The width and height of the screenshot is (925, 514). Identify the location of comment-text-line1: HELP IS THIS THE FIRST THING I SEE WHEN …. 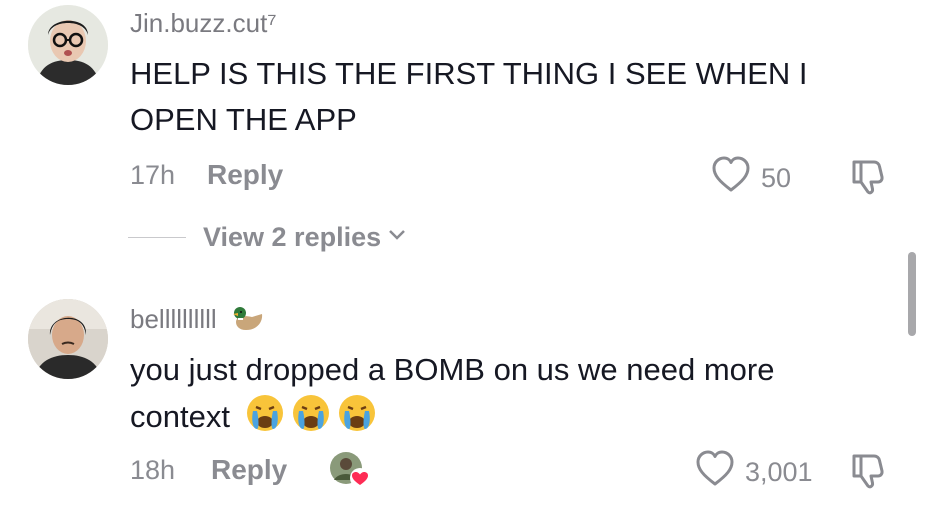
(469, 73).